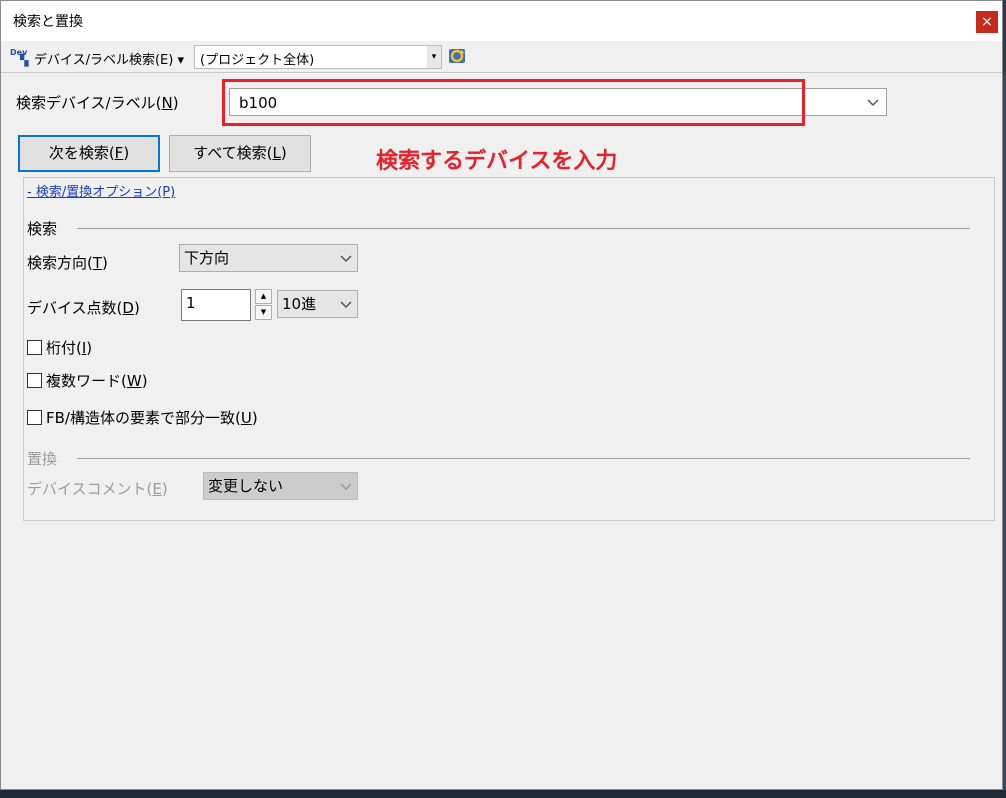 This screenshot has height=798, width=1006. What do you see at coordinates (268, 258) in the screenshot?
I see `search-direction-select: 下方向` at bounding box center [268, 258].